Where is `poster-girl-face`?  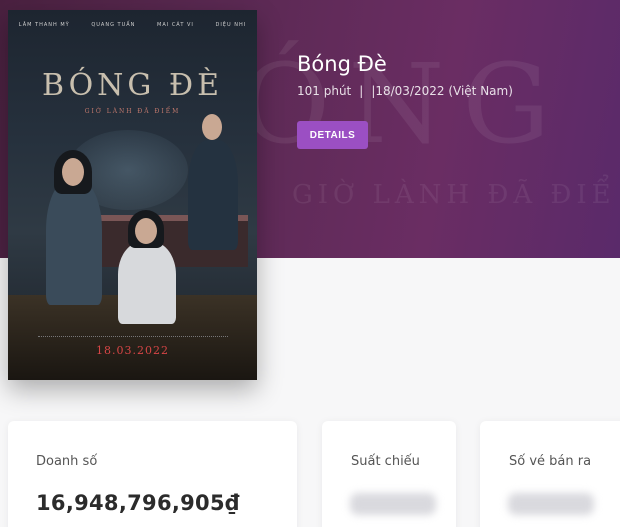
poster-girl-face is located at coordinates (146, 231).